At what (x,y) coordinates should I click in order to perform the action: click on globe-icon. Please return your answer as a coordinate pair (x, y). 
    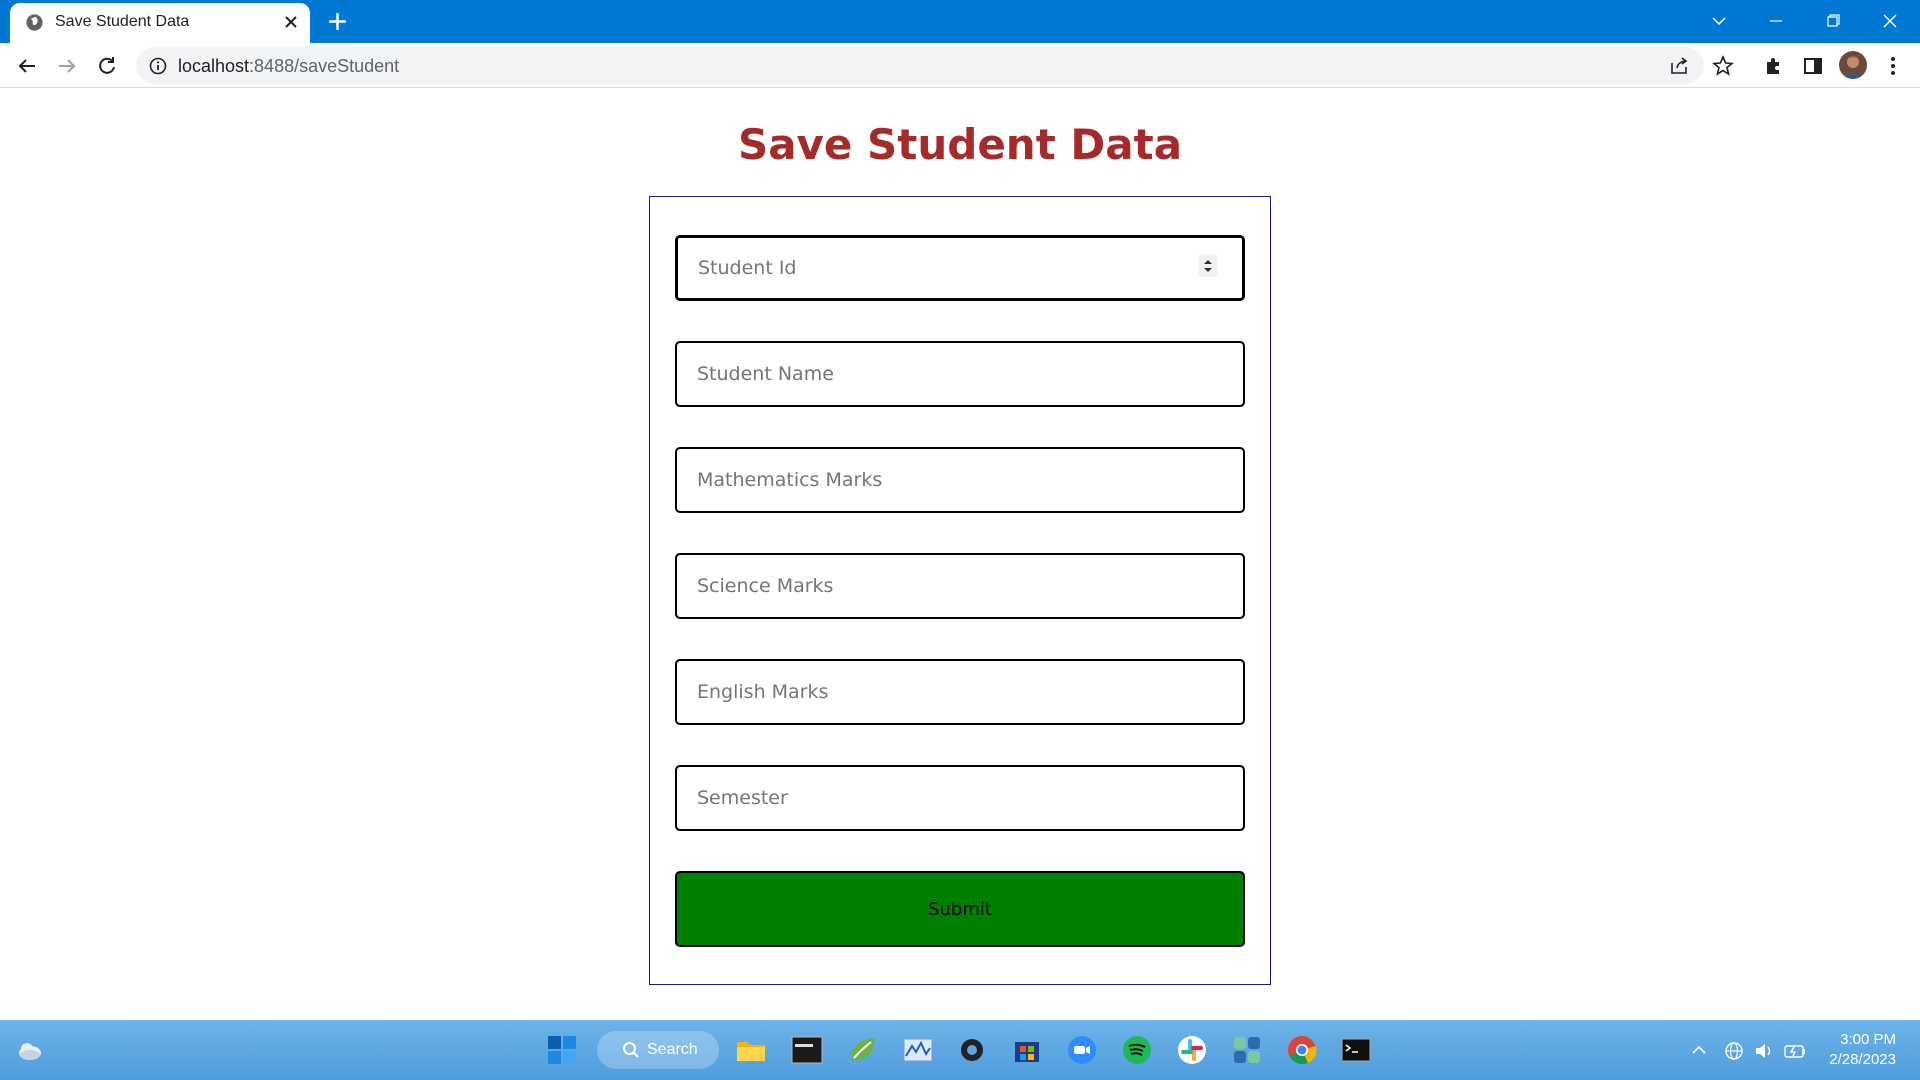
    Looking at the image, I should click on (34, 22).